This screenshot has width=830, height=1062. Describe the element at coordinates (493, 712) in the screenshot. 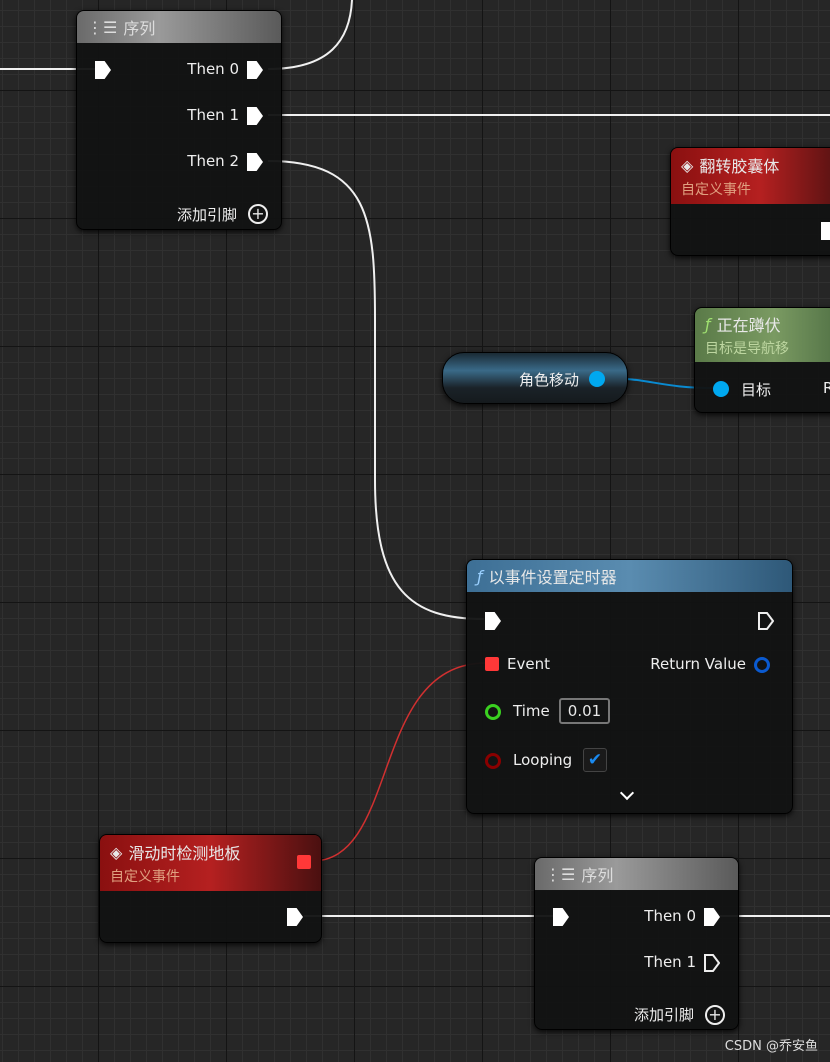

I see `time-pin` at that location.